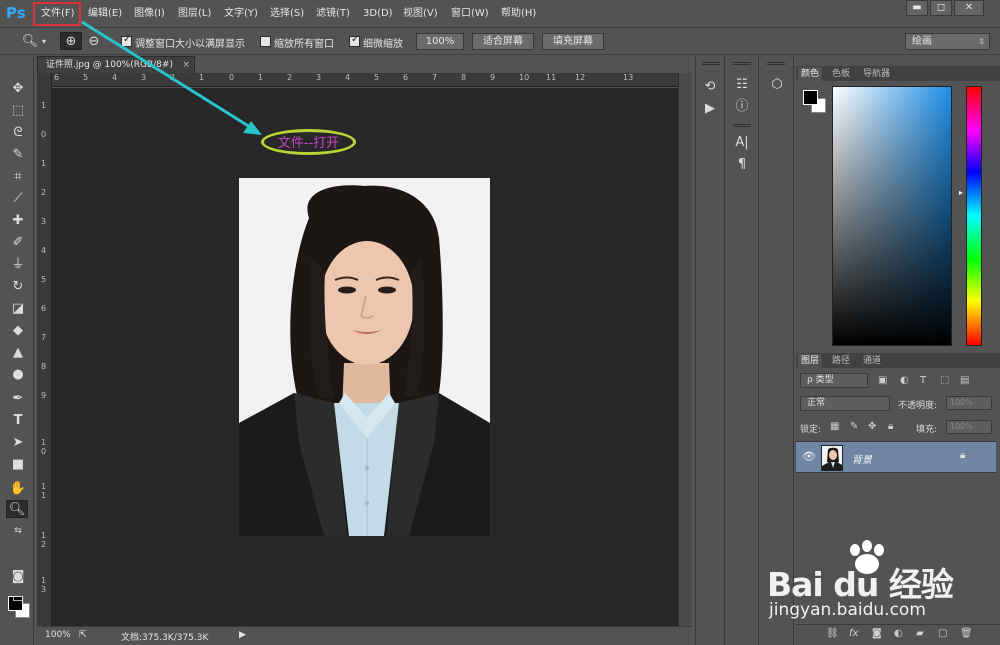 The image size is (1000, 645). What do you see at coordinates (242, 635) in the screenshot?
I see `status-menu-arrow-icon: ▶` at bounding box center [242, 635].